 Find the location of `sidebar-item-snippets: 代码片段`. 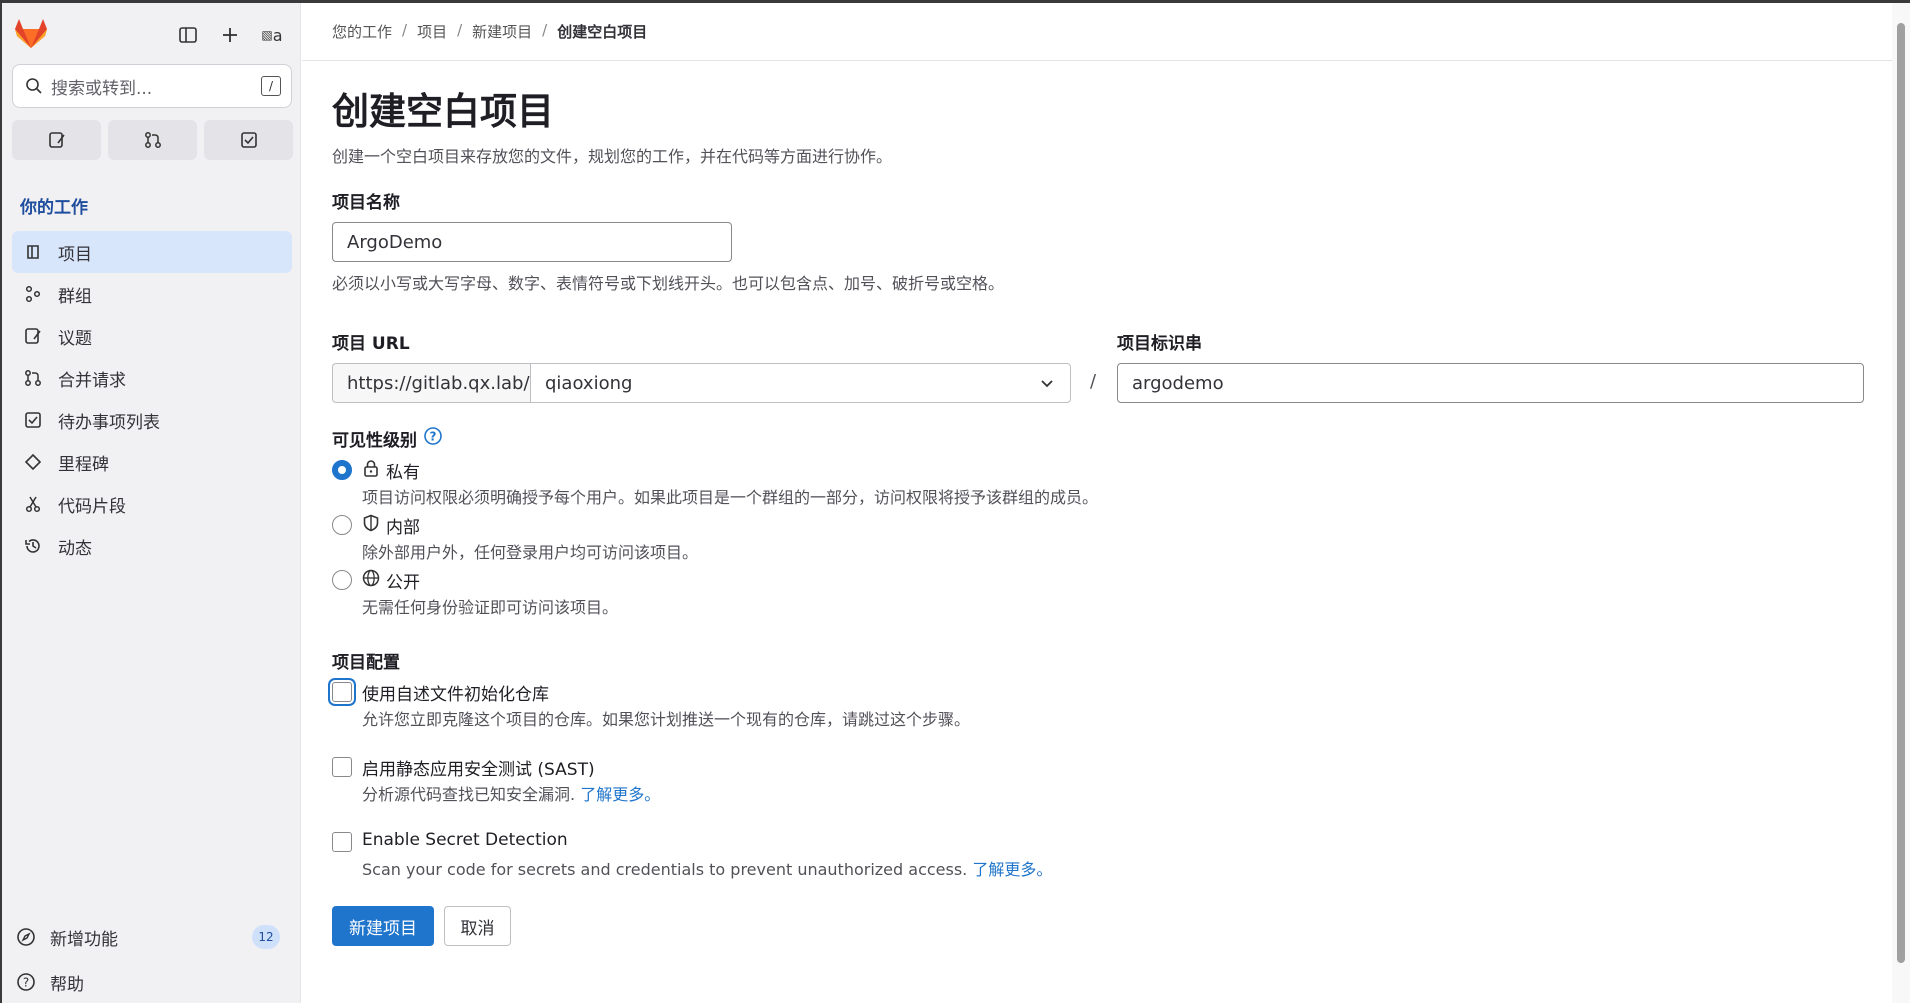

sidebar-item-snippets: 代码片段 is located at coordinates (152, 504).